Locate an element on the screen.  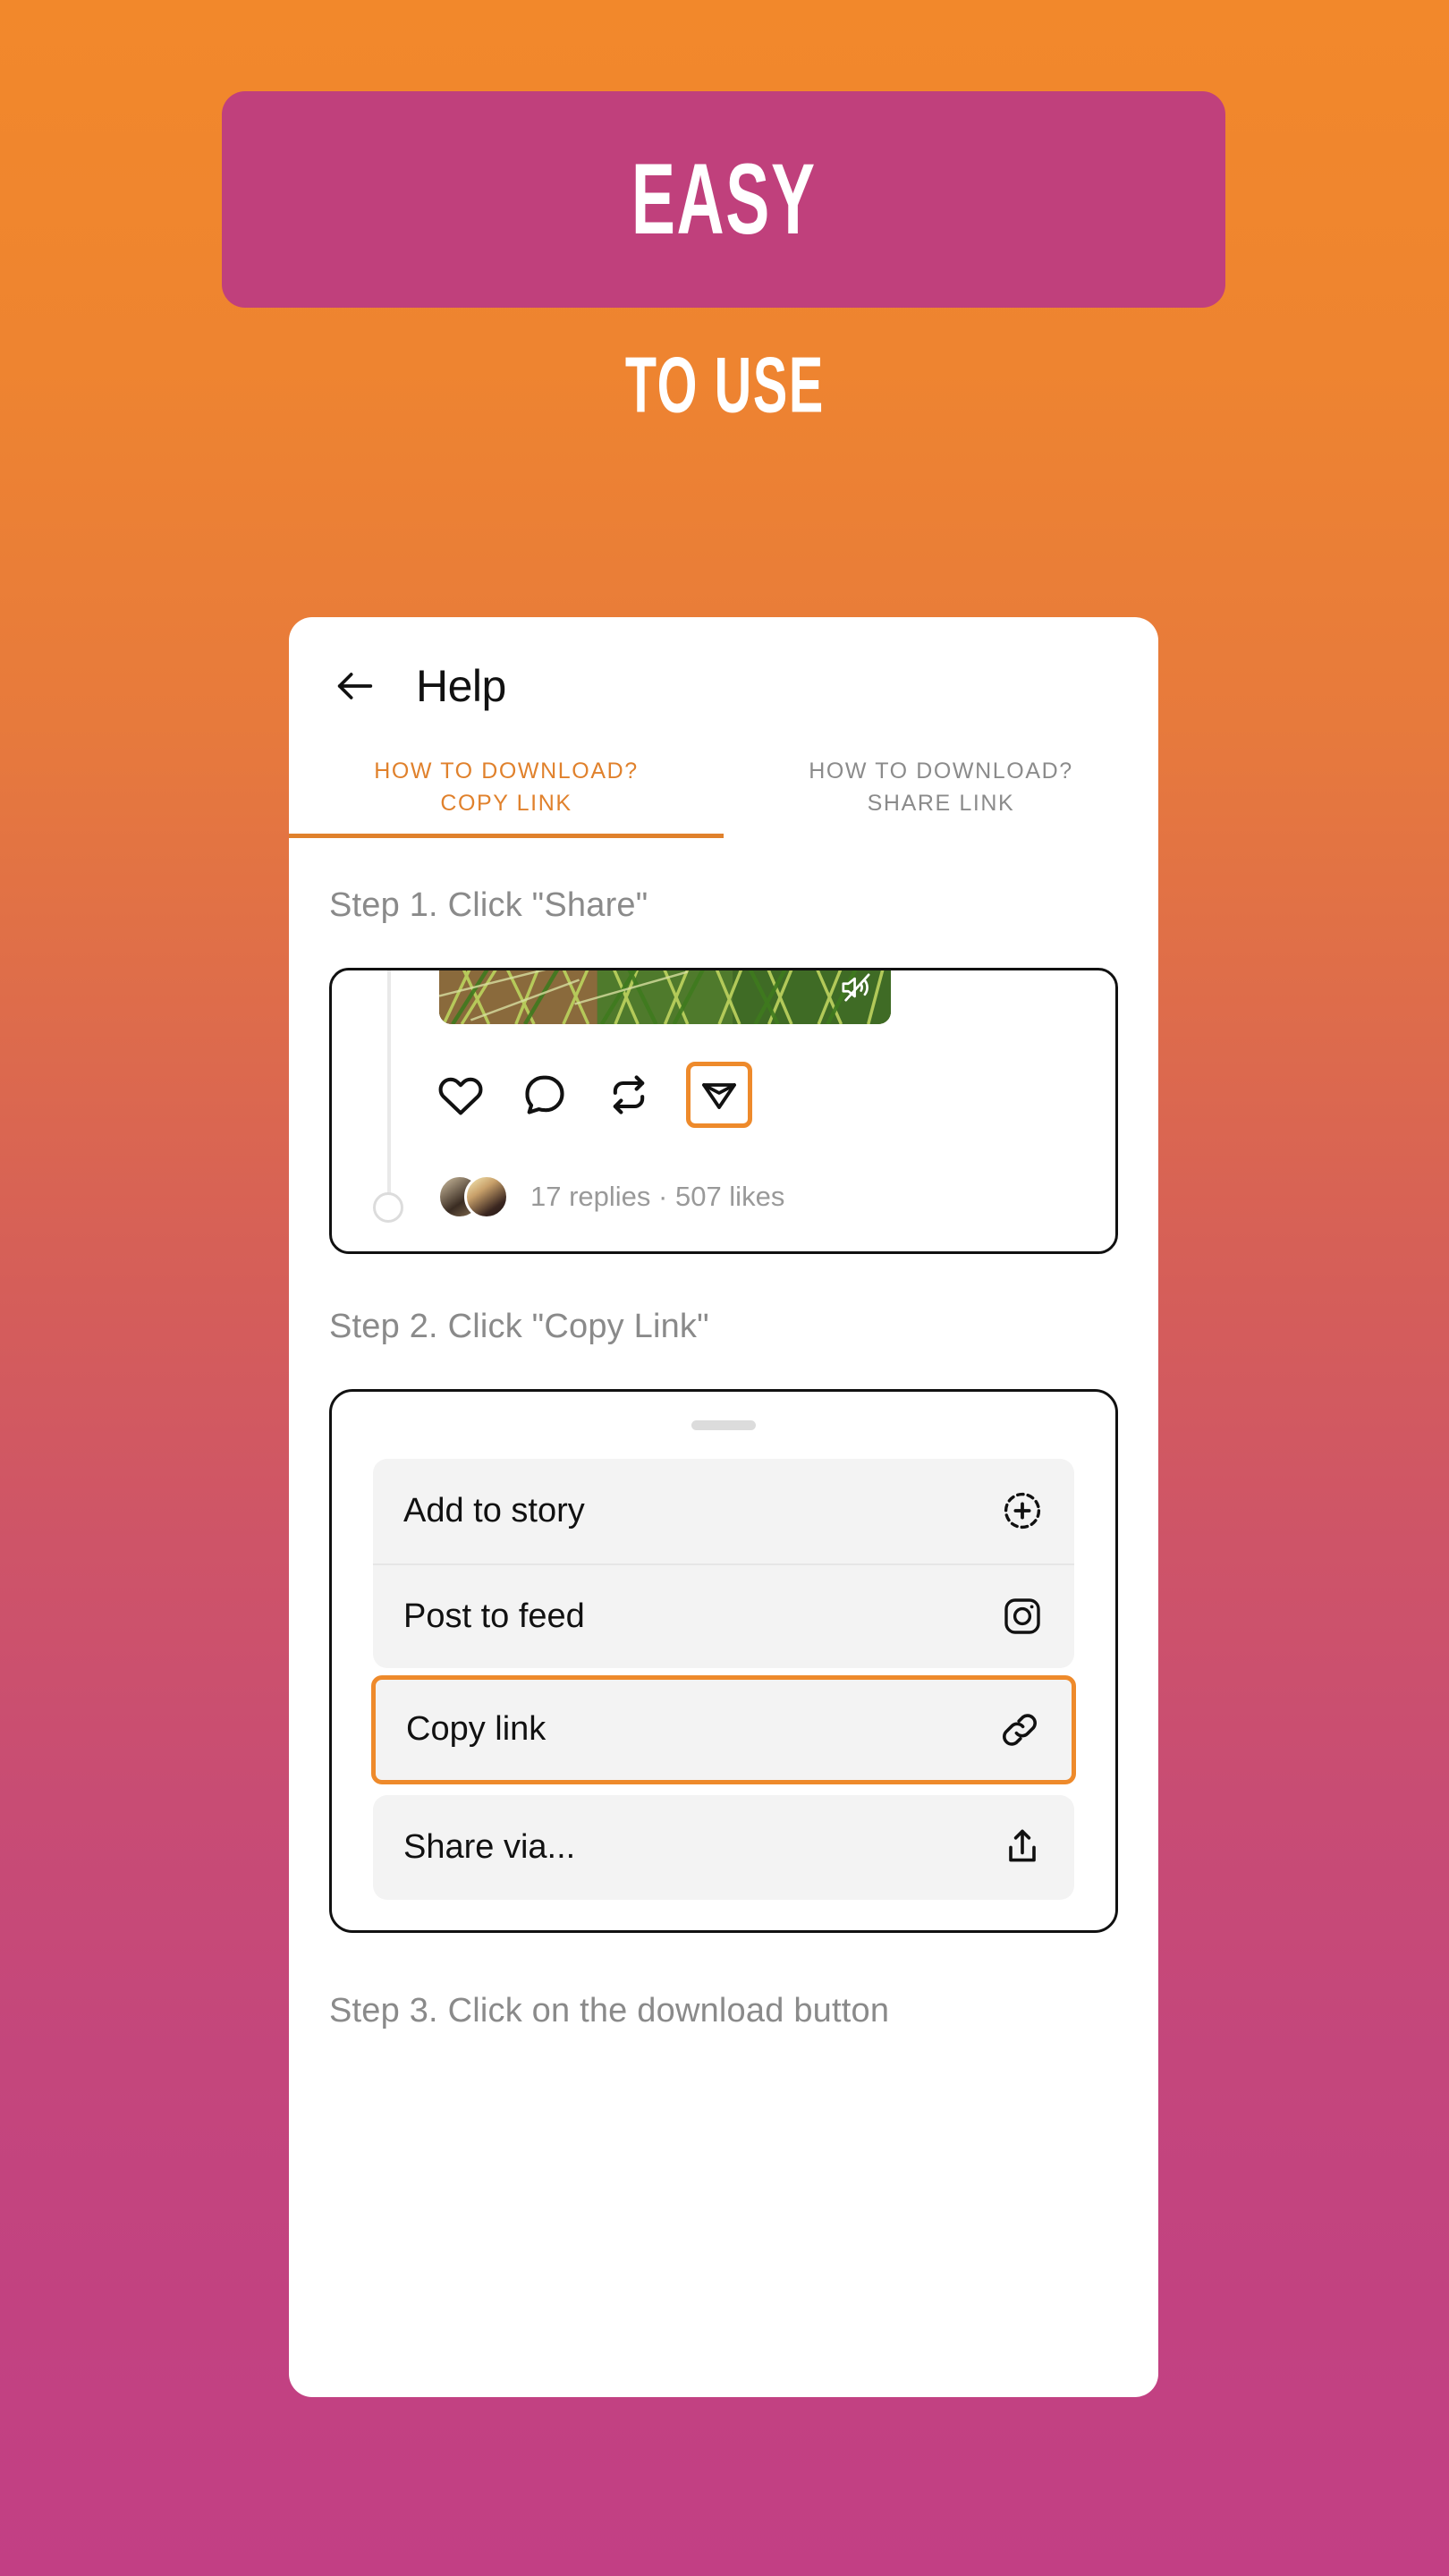
tab-how-to-download-share-link: HOW TO DOWNLOAD? SHARE LINK is located at coordinates (941, 794).